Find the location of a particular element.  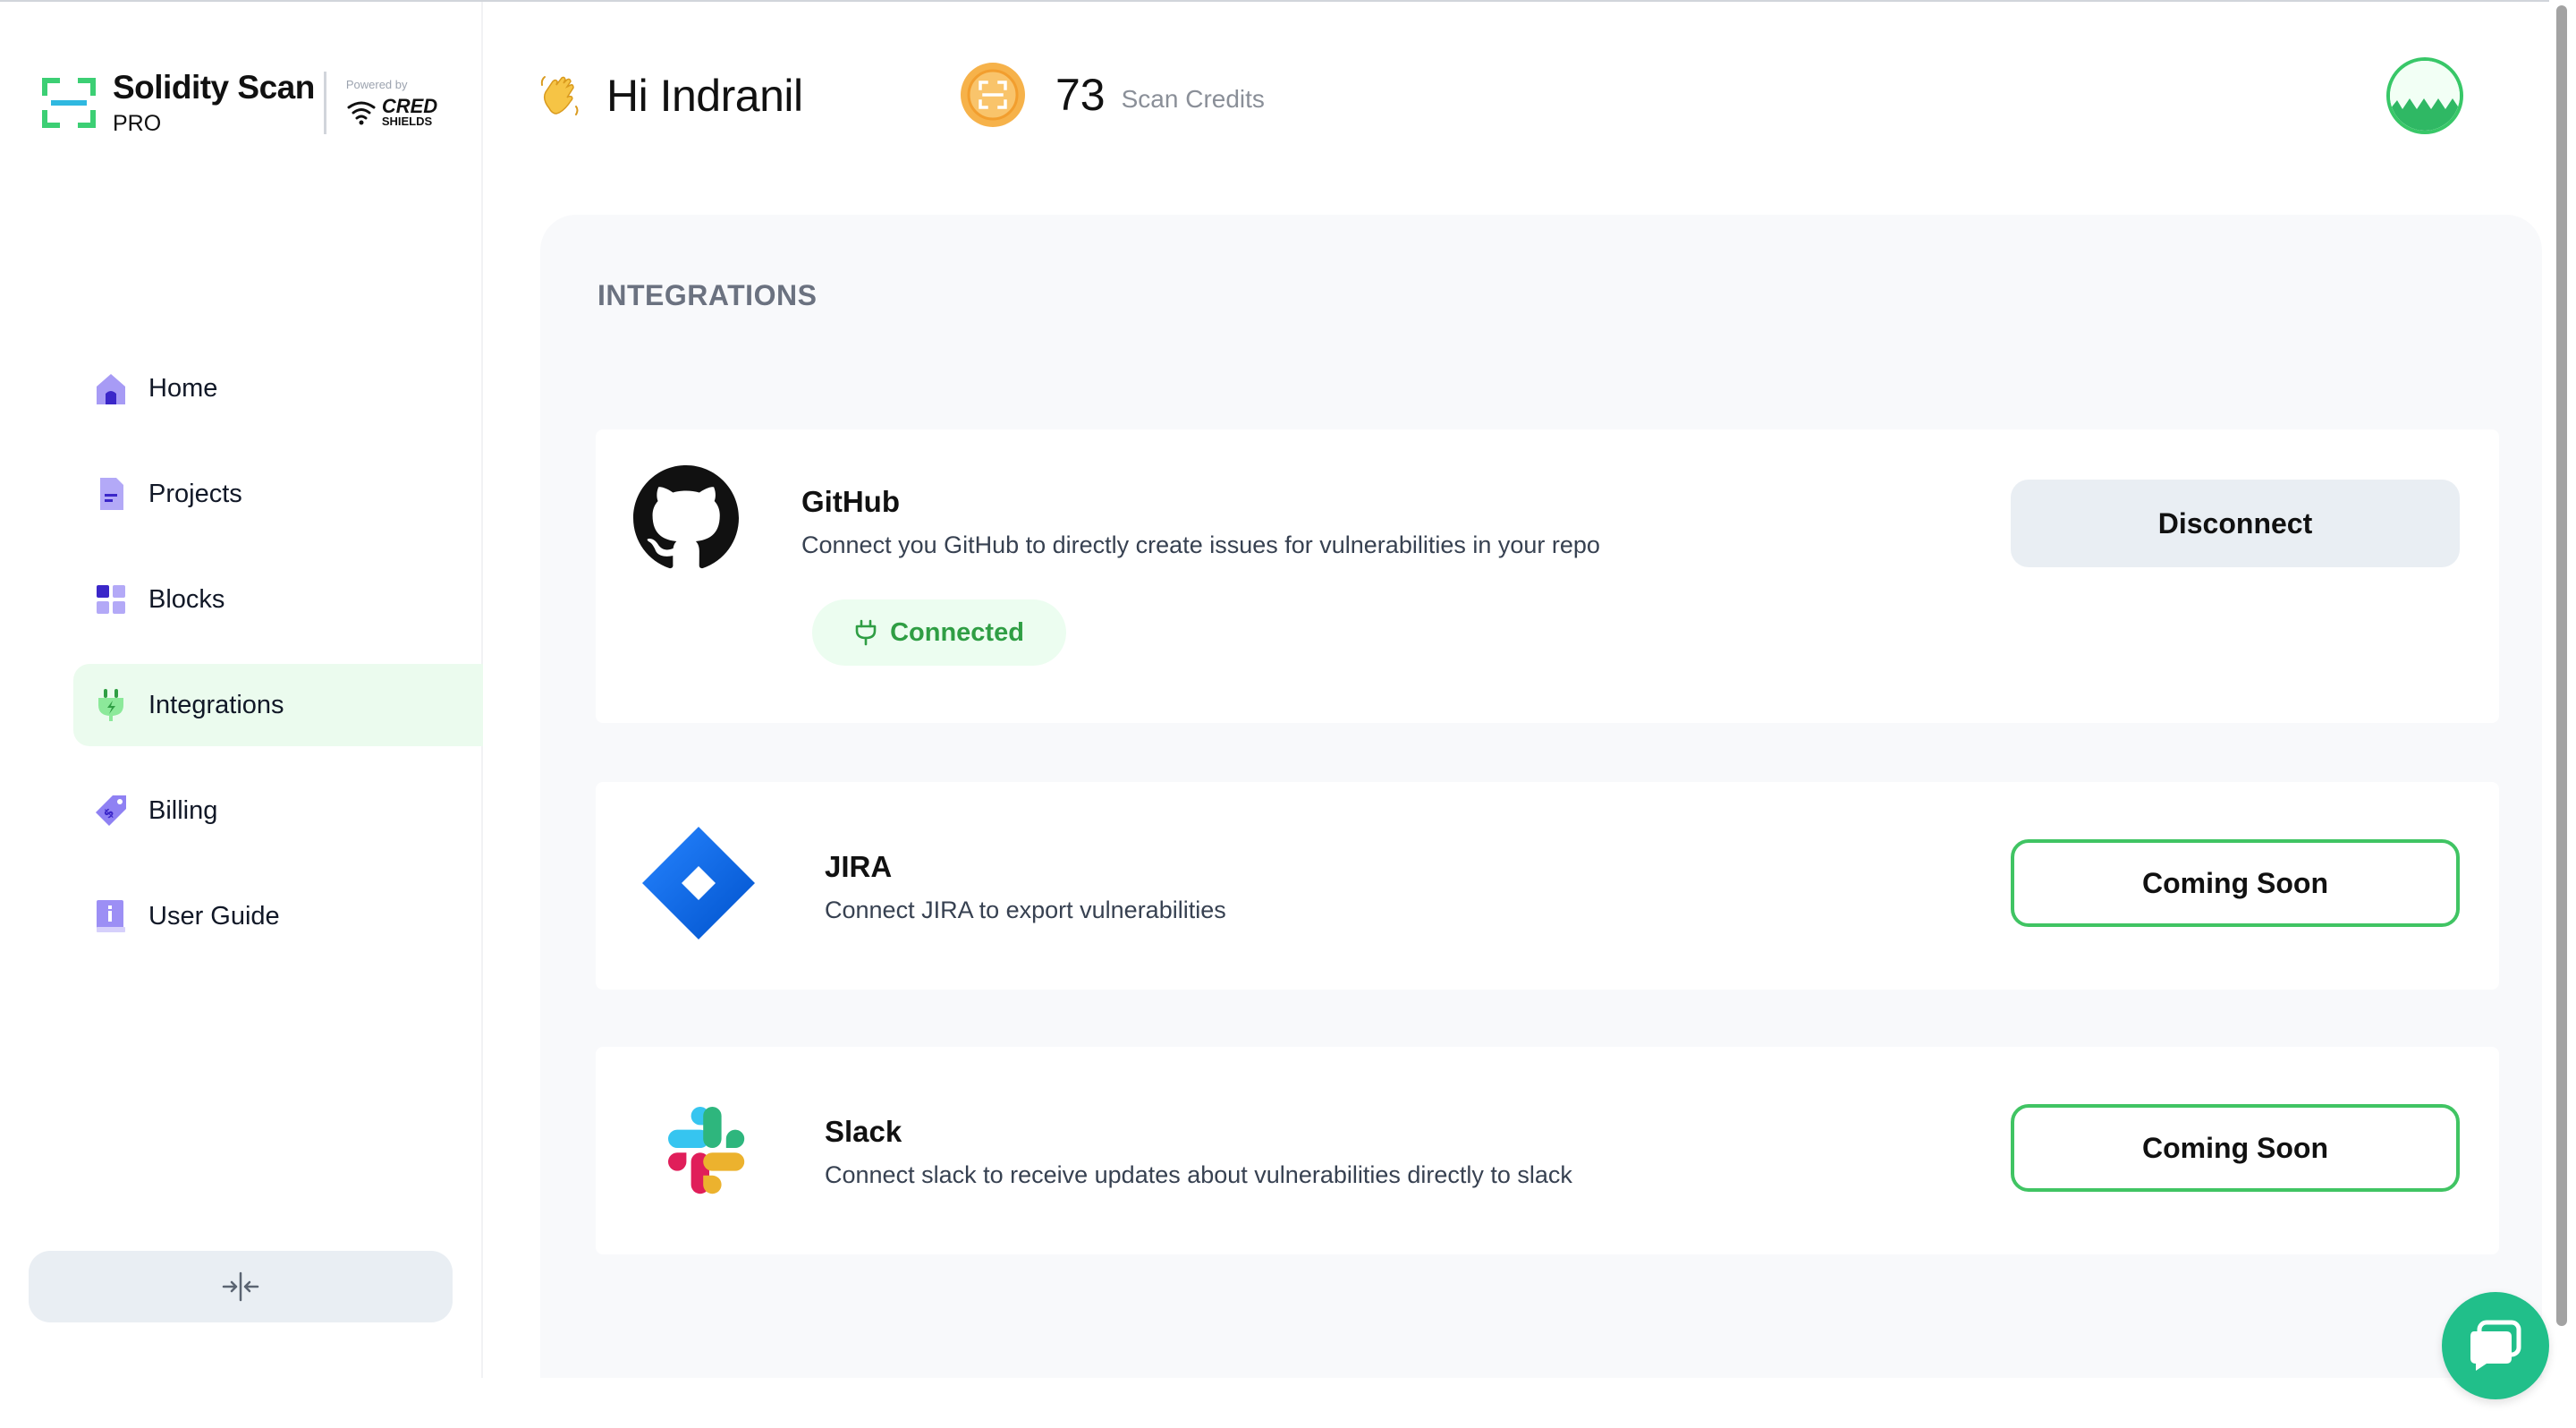

book-info-icon is located at coordinates (111, 916).